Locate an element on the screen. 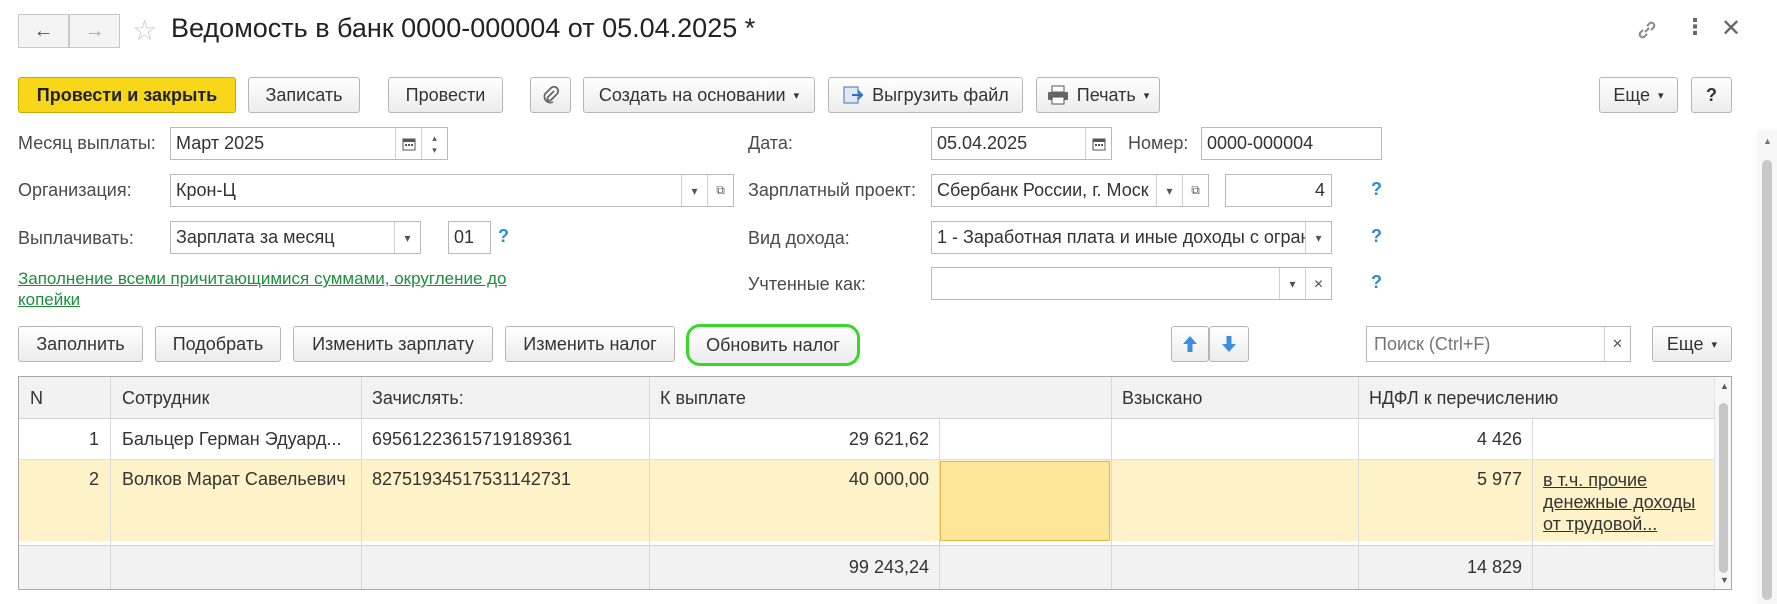 This screenshot has height=604, width=1777. header-amount: К выплате is located at coordinates (703, 398).